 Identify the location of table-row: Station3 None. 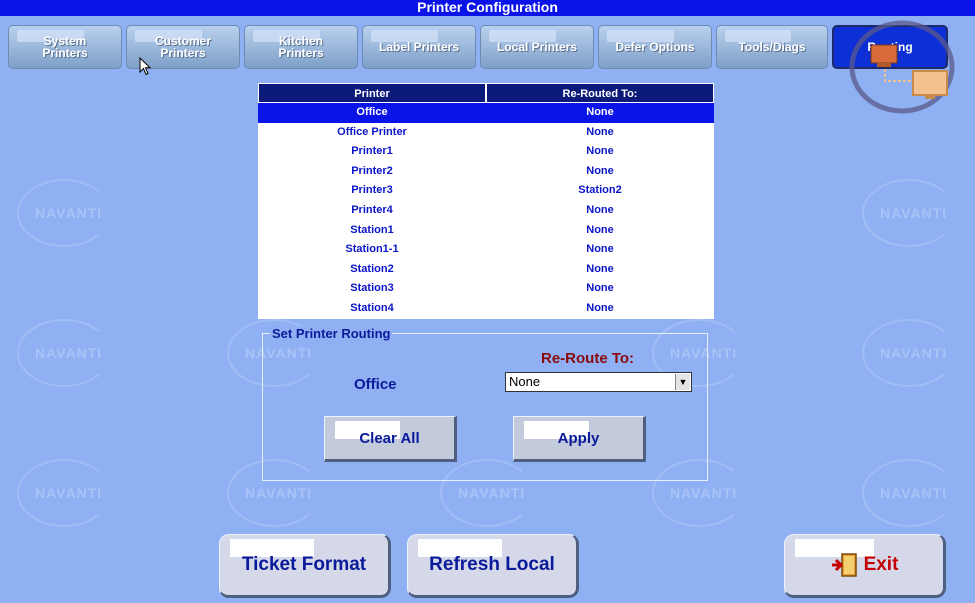
(486, 289).